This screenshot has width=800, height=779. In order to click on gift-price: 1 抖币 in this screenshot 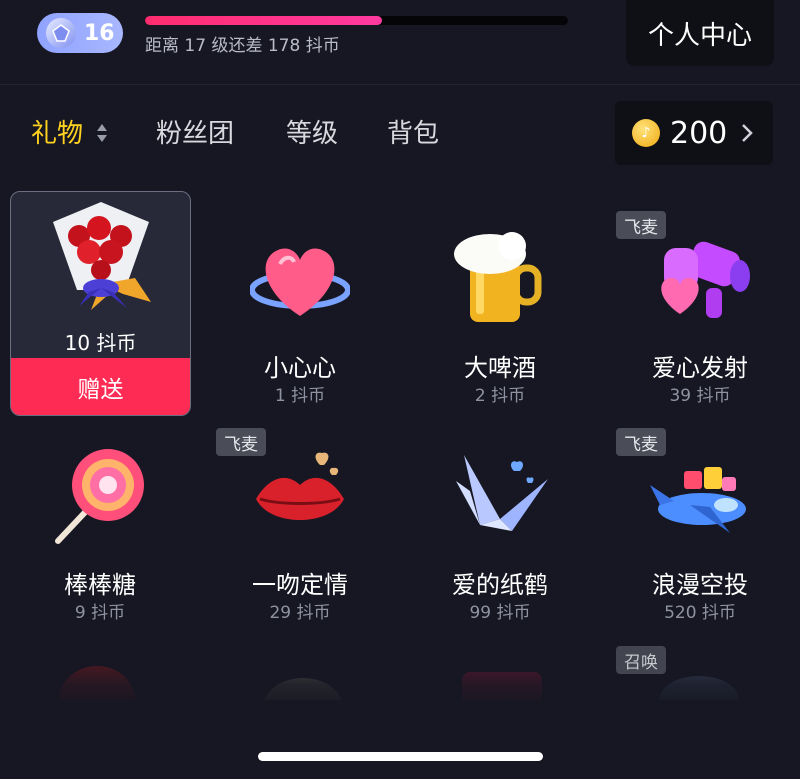, I will do `click(300, 396)`.